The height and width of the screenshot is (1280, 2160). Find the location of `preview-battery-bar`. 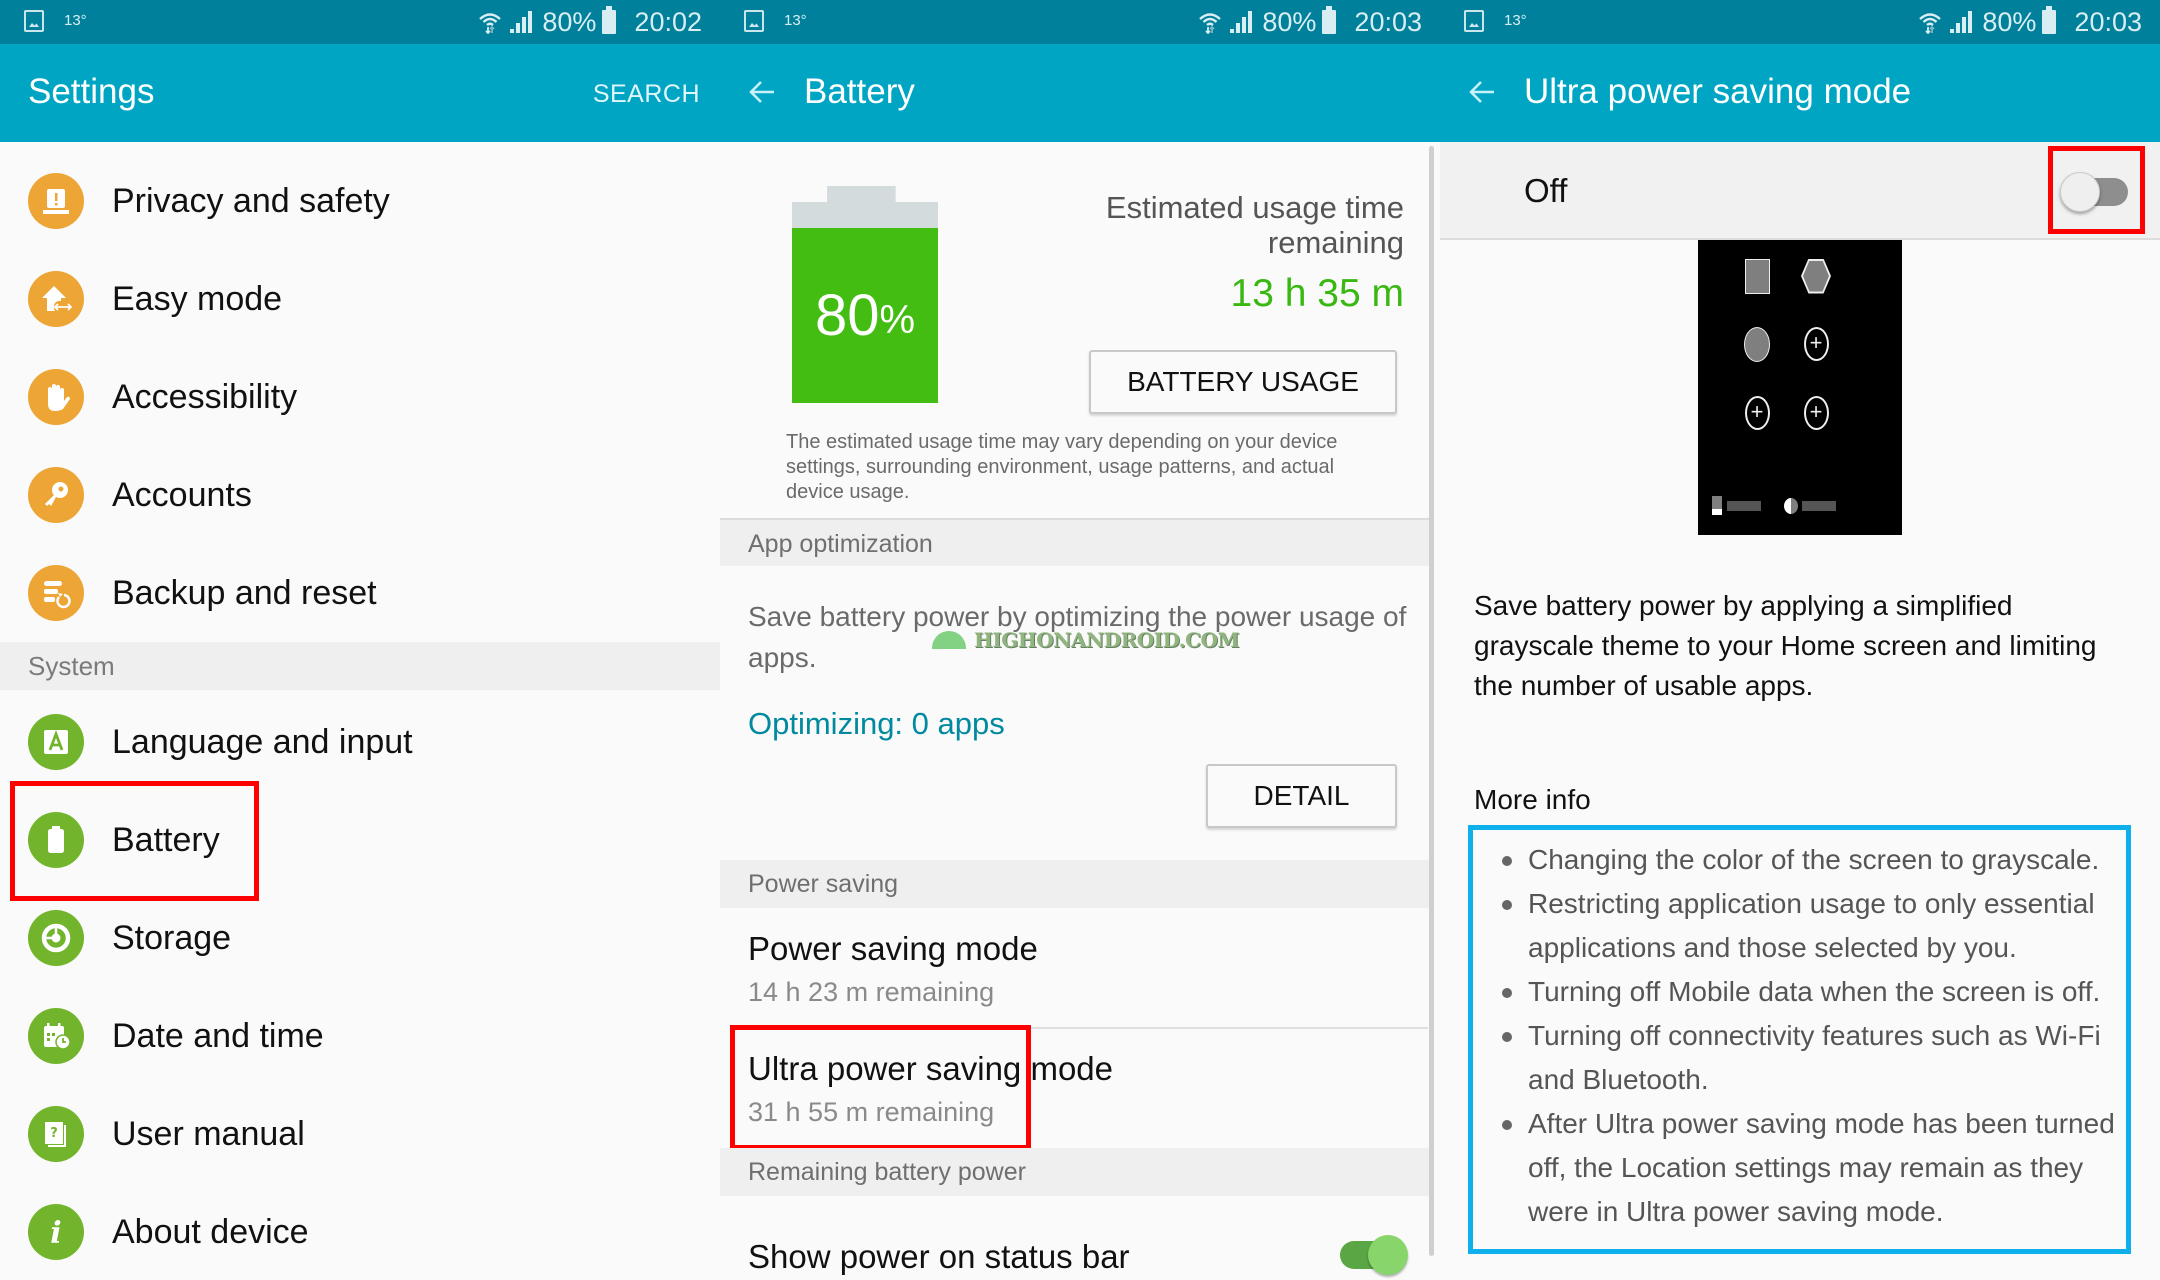

preview-battery-bar is located at coordinates (1744, 506).